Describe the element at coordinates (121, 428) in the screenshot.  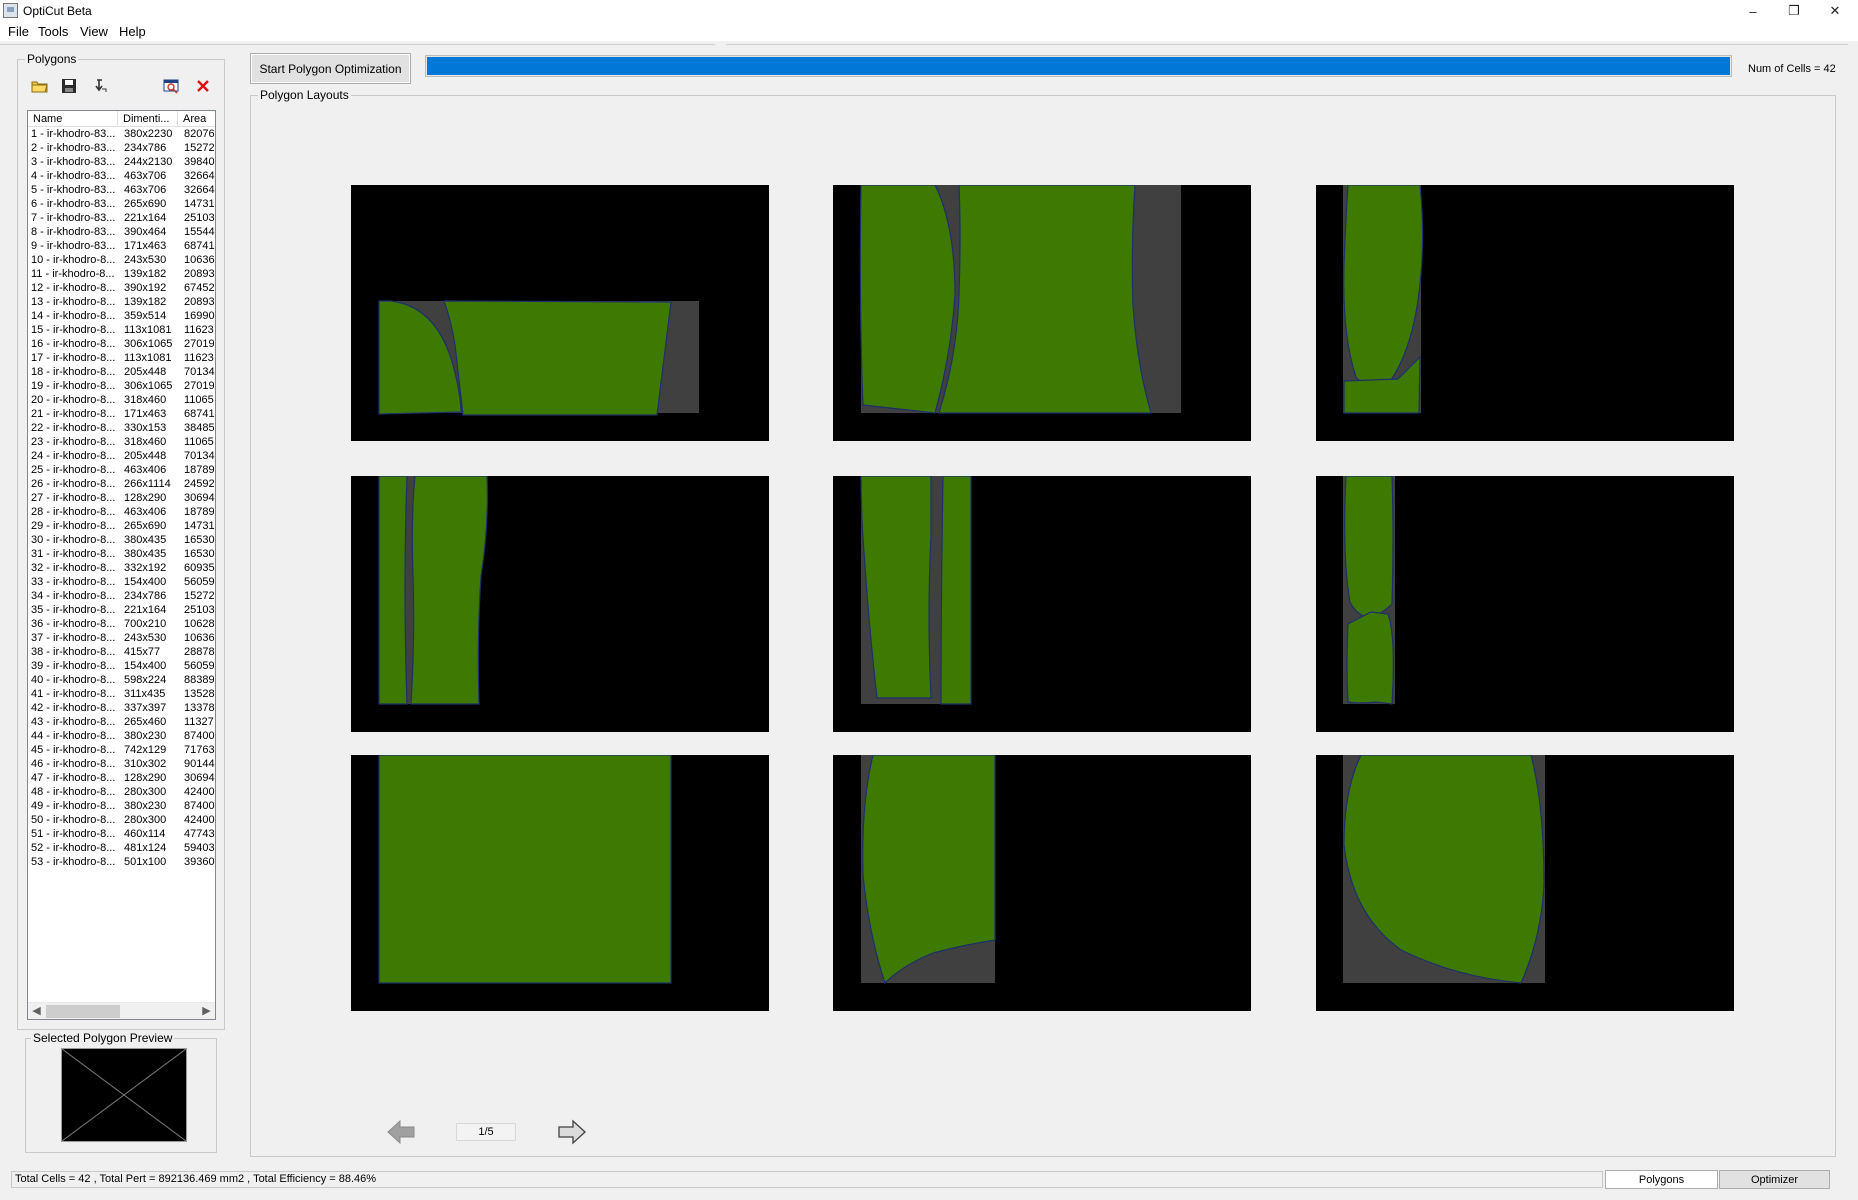
I see `list-item: 22 - ir-khodro-8... 330x153 38485` at that location.